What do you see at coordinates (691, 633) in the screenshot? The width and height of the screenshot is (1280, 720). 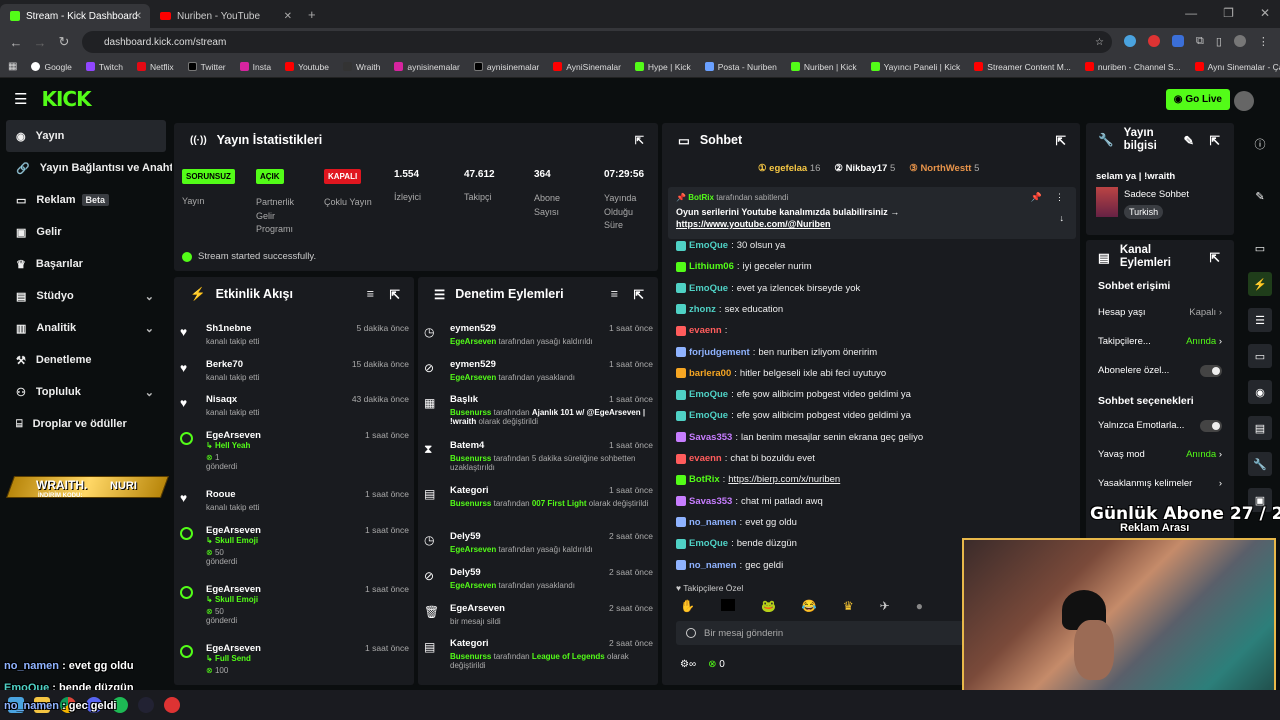 I see `emoji-icon` at bounding box center [691, 633].